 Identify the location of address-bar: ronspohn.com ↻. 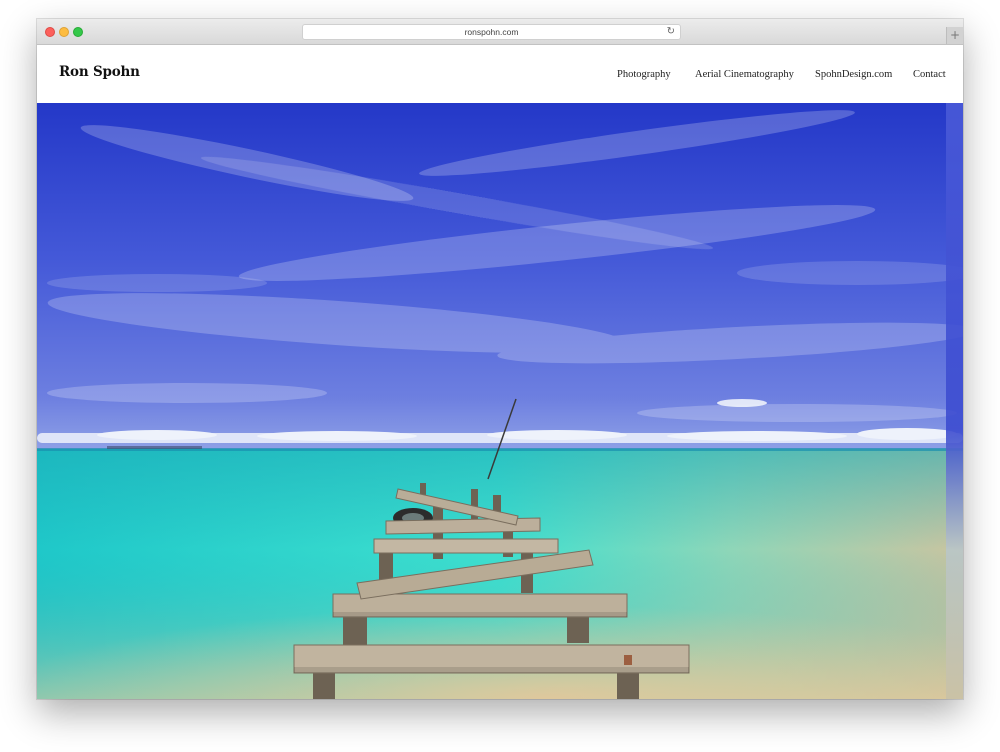
(491, 32).